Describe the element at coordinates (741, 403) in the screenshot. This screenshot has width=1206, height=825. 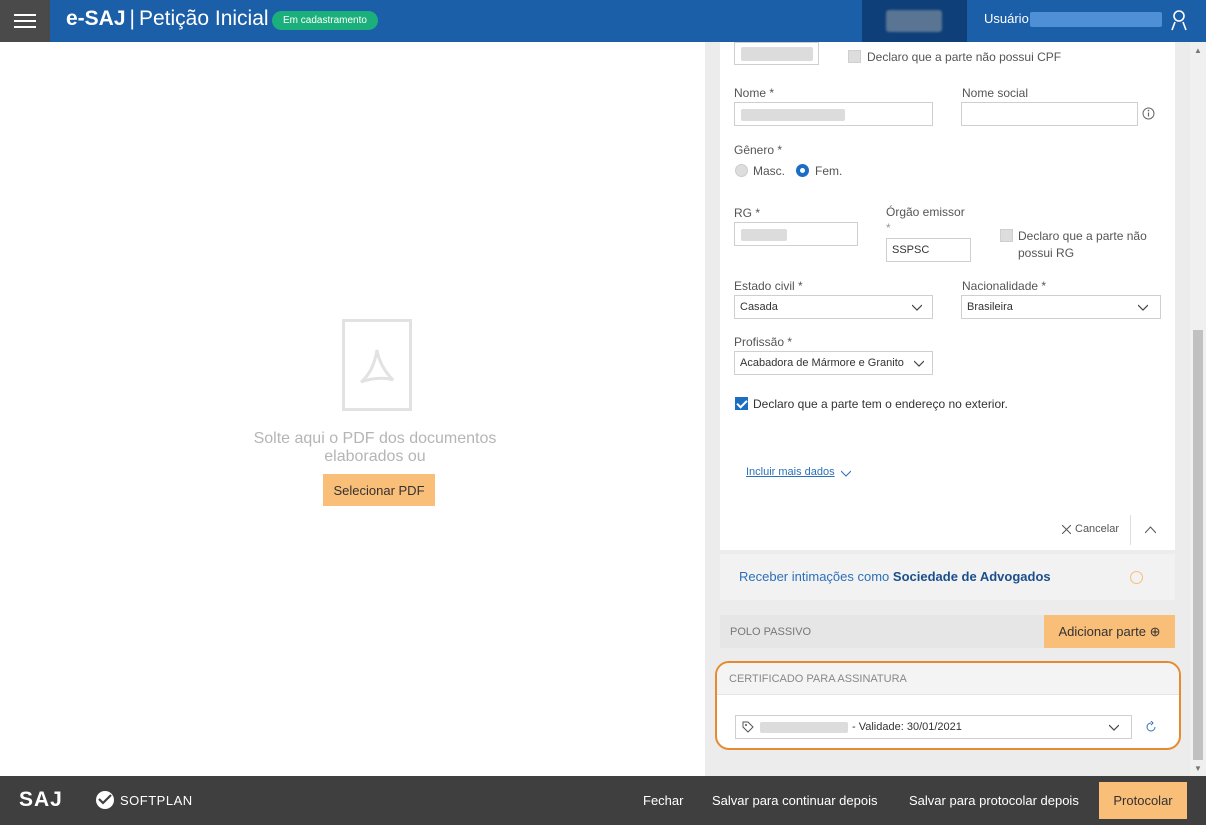
I see `exterior-checkbox` at that location.